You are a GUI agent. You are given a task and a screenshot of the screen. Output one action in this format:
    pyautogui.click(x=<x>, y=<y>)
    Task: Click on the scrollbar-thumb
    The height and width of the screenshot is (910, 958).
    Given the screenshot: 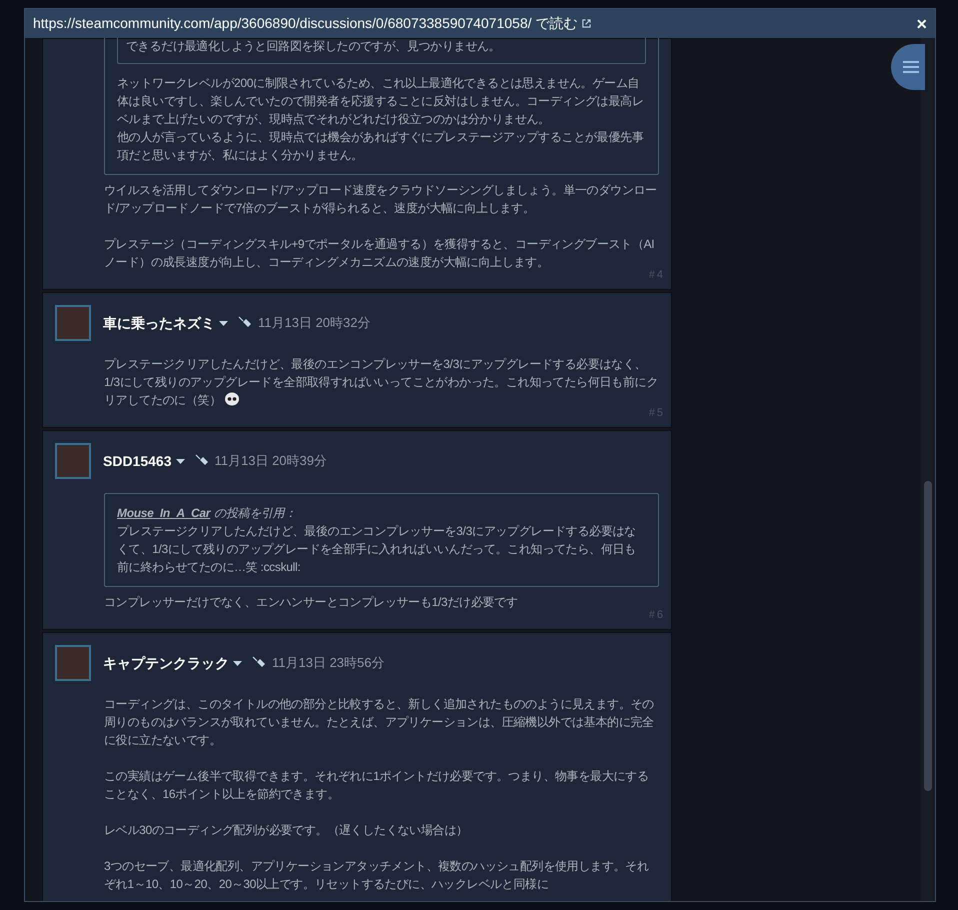 What is the action you would take?
    pyautogui.click(x=928, y=636)
    